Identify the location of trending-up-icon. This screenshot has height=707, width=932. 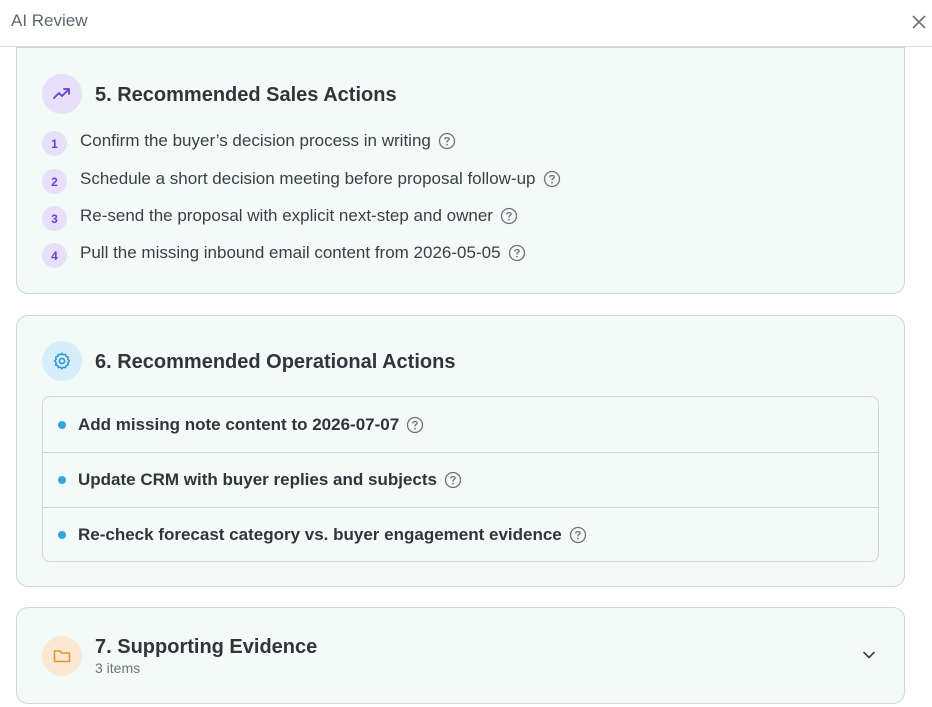
(61, 93).